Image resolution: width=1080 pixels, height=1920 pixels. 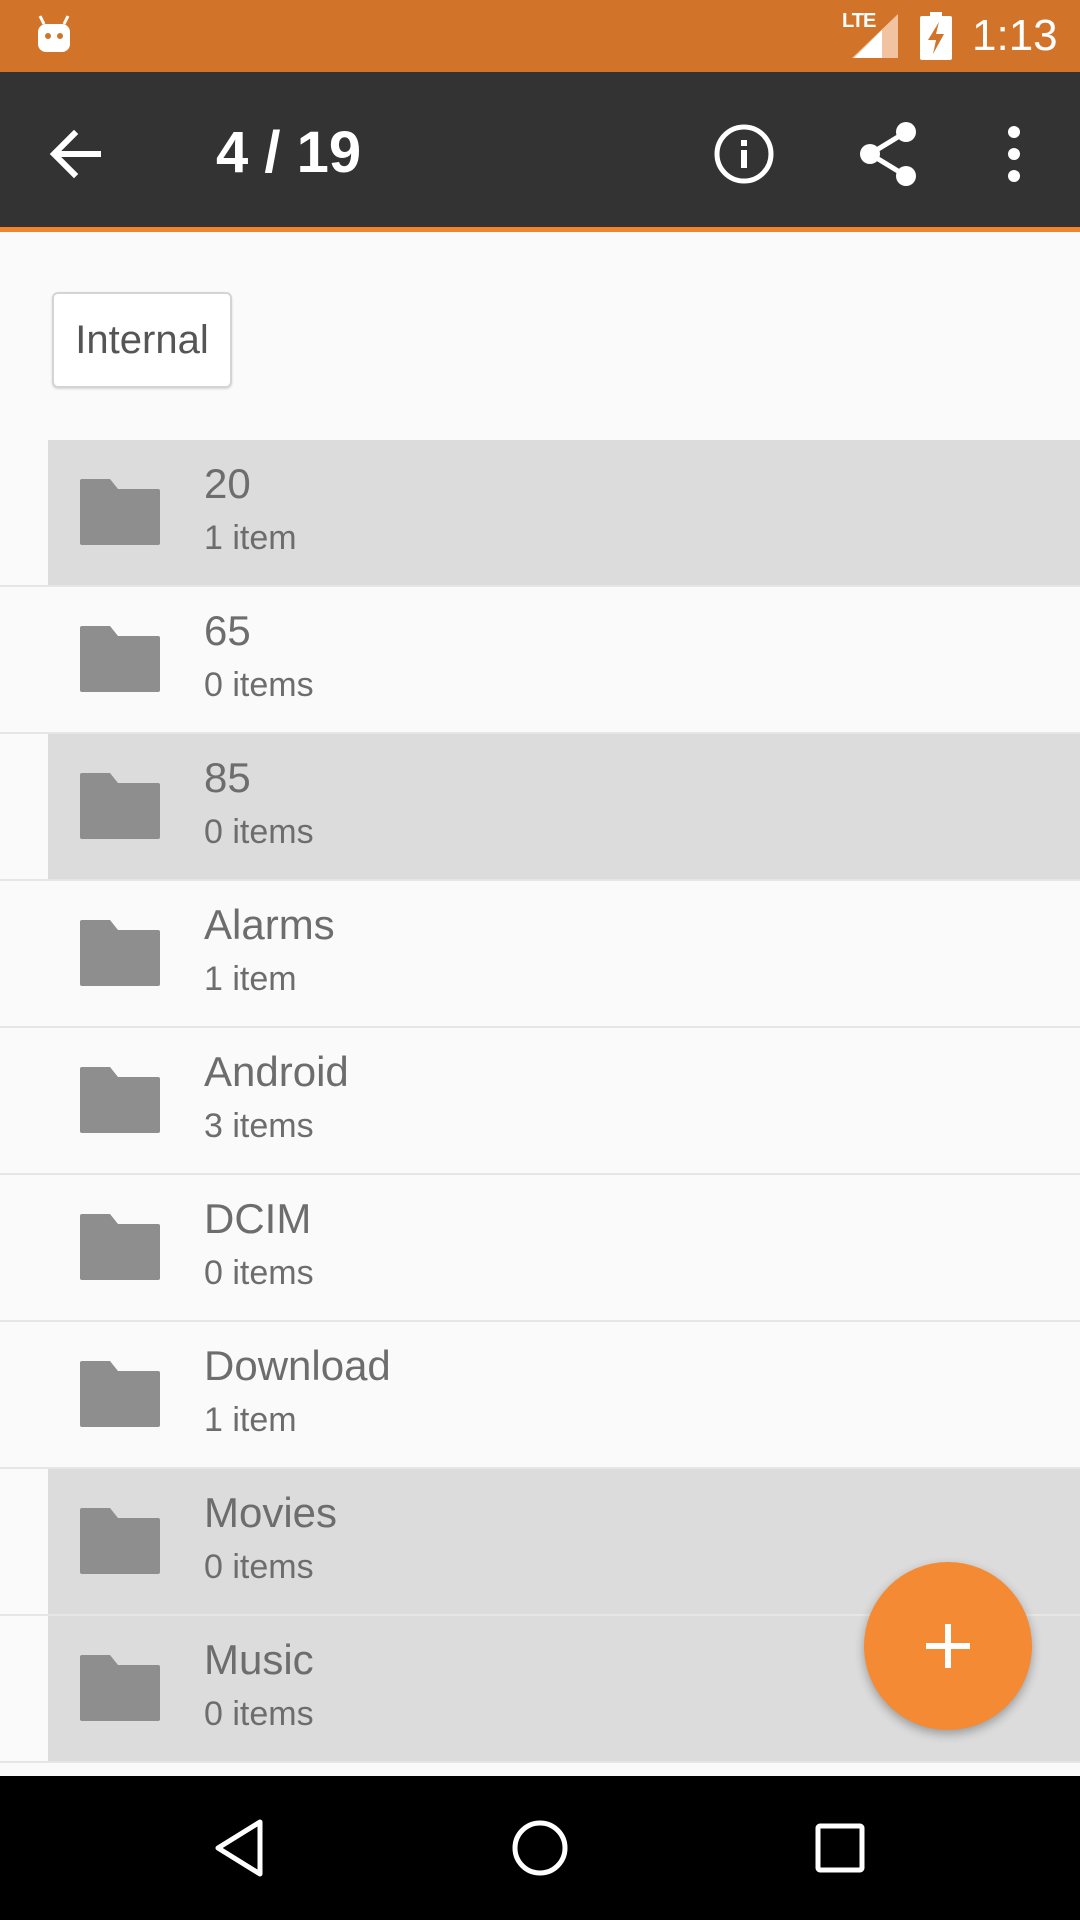 What do you see at coordinates (76, 154) in the screenshot?
I see `back-arrow-icon` at bounding box center [76, 154].